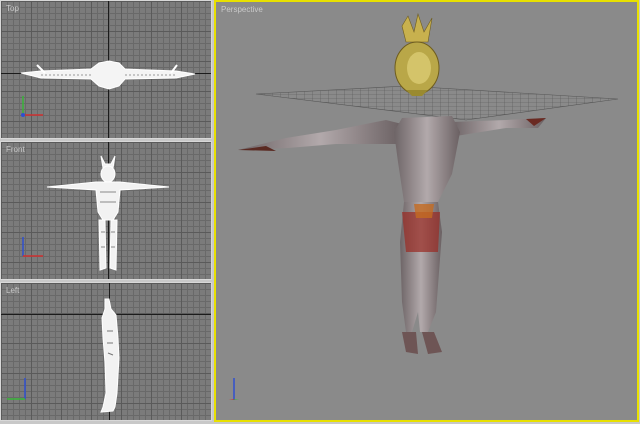 The width and height of the screenshot is (640, 424). Describe the element at coordinates (106, 210) in the screenshot. I see `viewport-front: Front` at that location.